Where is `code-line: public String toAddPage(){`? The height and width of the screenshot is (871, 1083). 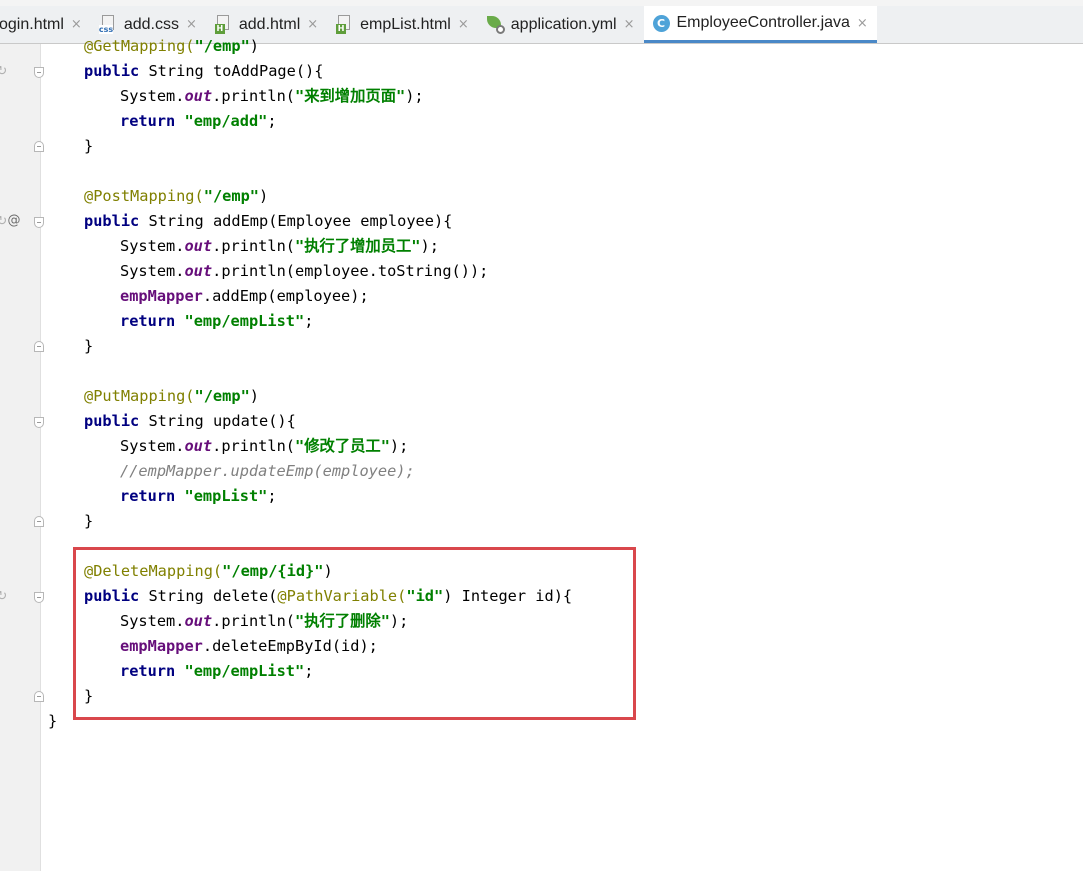
code-line: public String toAddPage(){ is located at coordinates (203, 71).